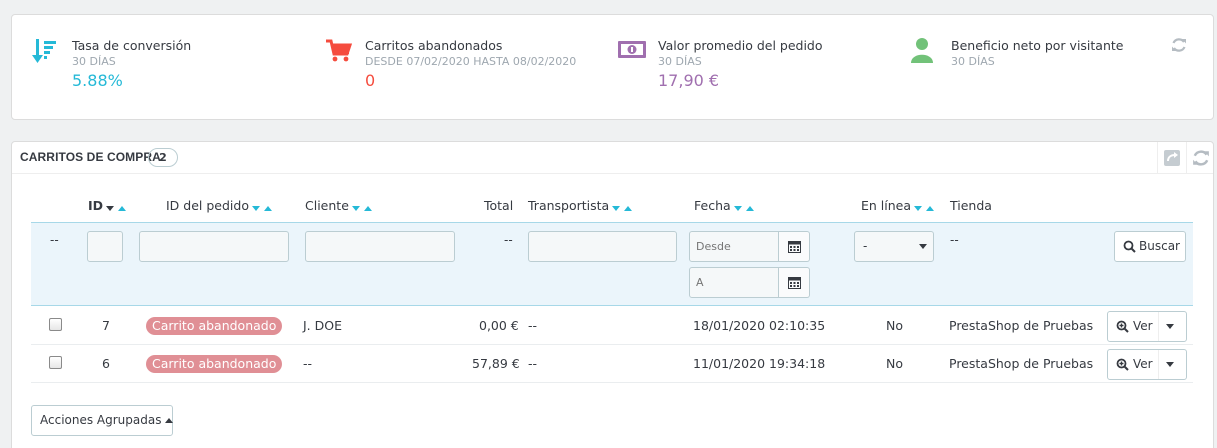 The height and width of the screenshot is (448, 1217). What do you see at coordinates (569, 205) in the screenshot?
I see `column-label: Transportista` at bounding box center [569, 205].